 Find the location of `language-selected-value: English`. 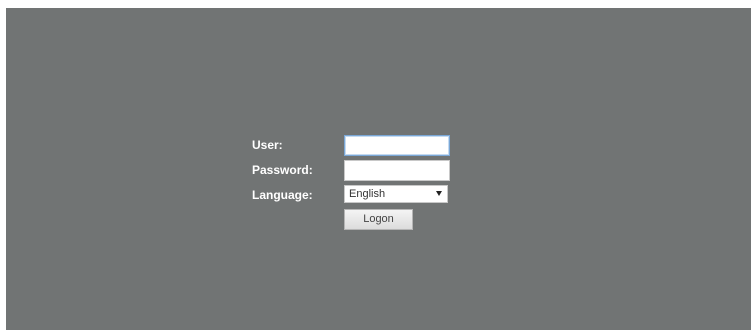

language-selected-value: English is located at coordinates (367, 194).